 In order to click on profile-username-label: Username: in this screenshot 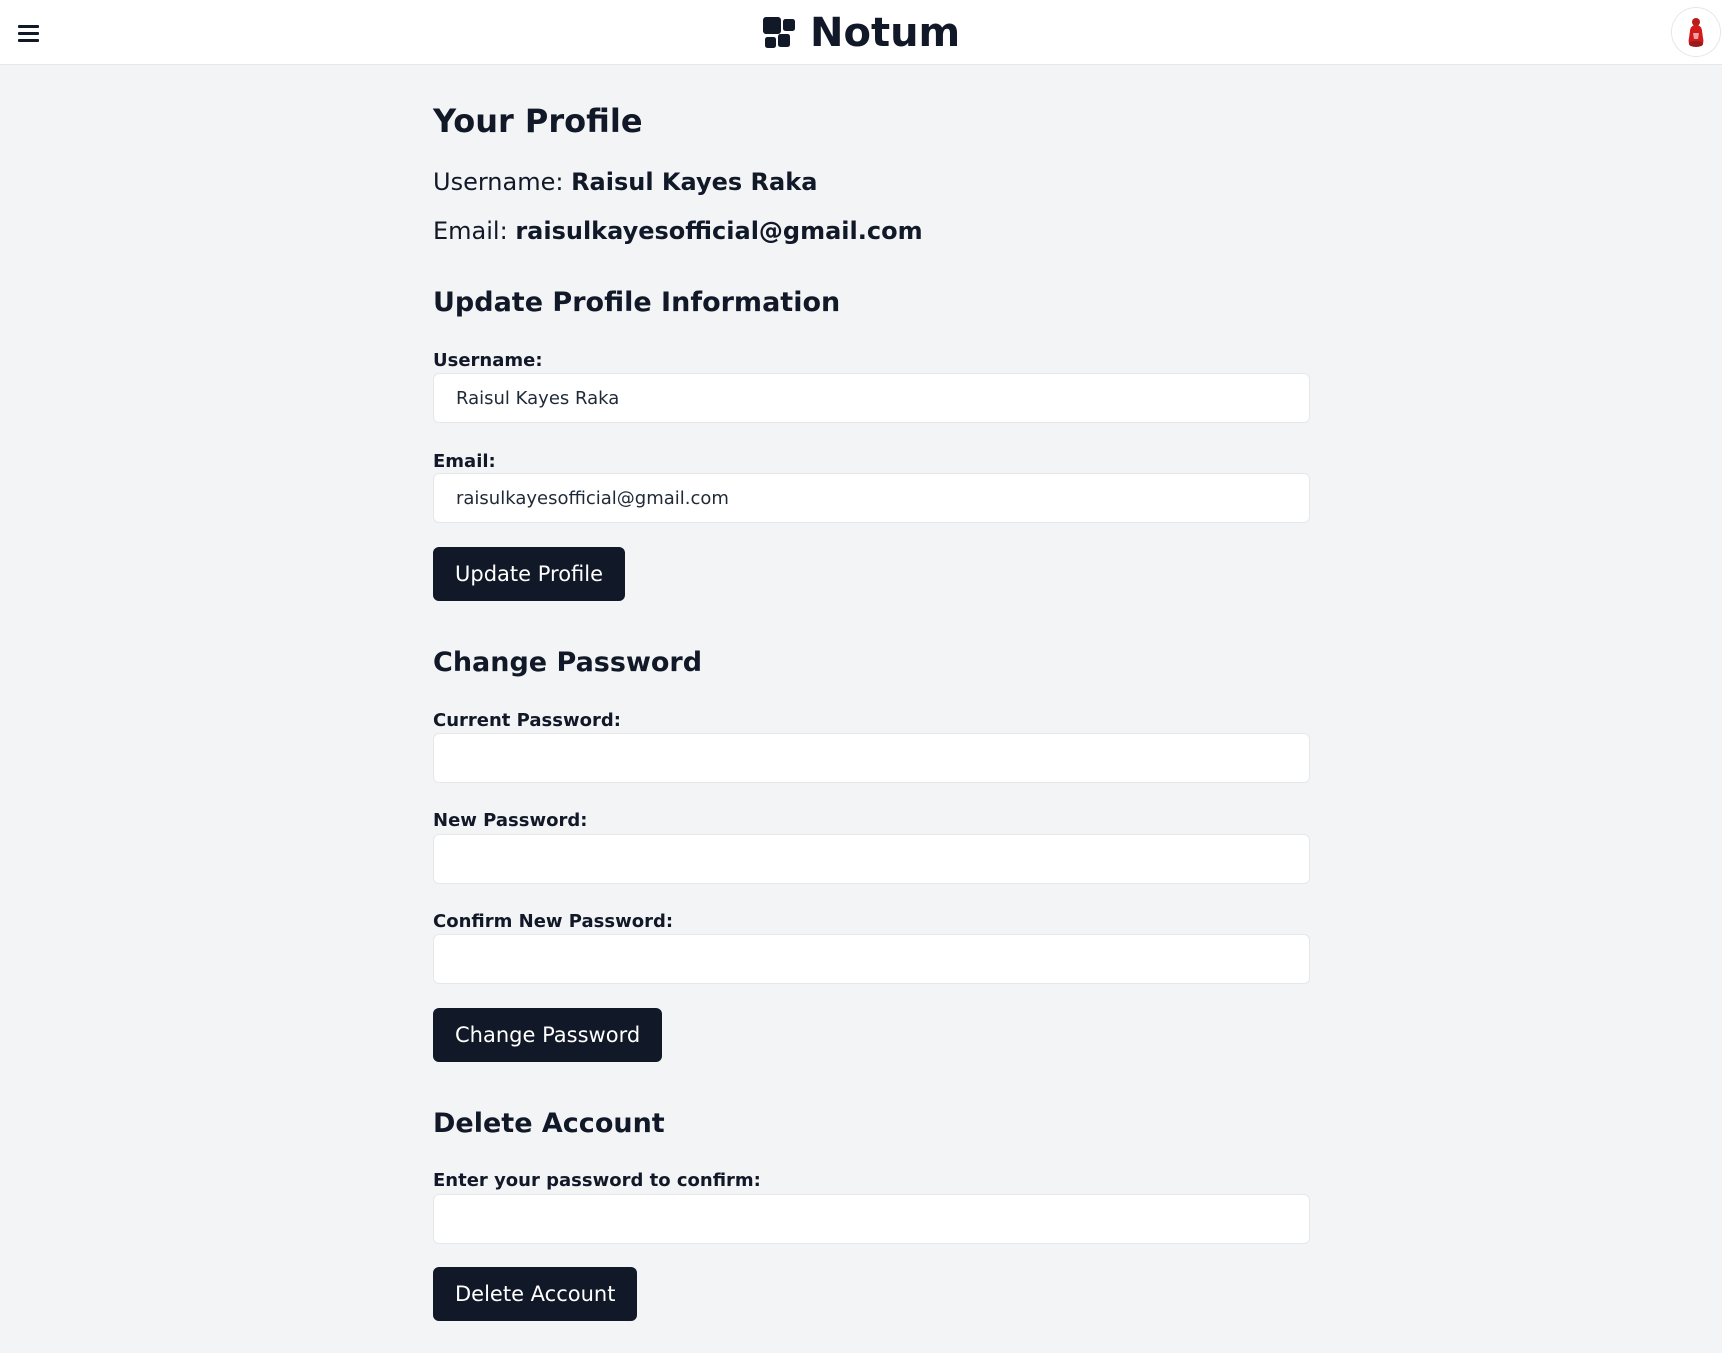, I will do `click(498, 182)`.